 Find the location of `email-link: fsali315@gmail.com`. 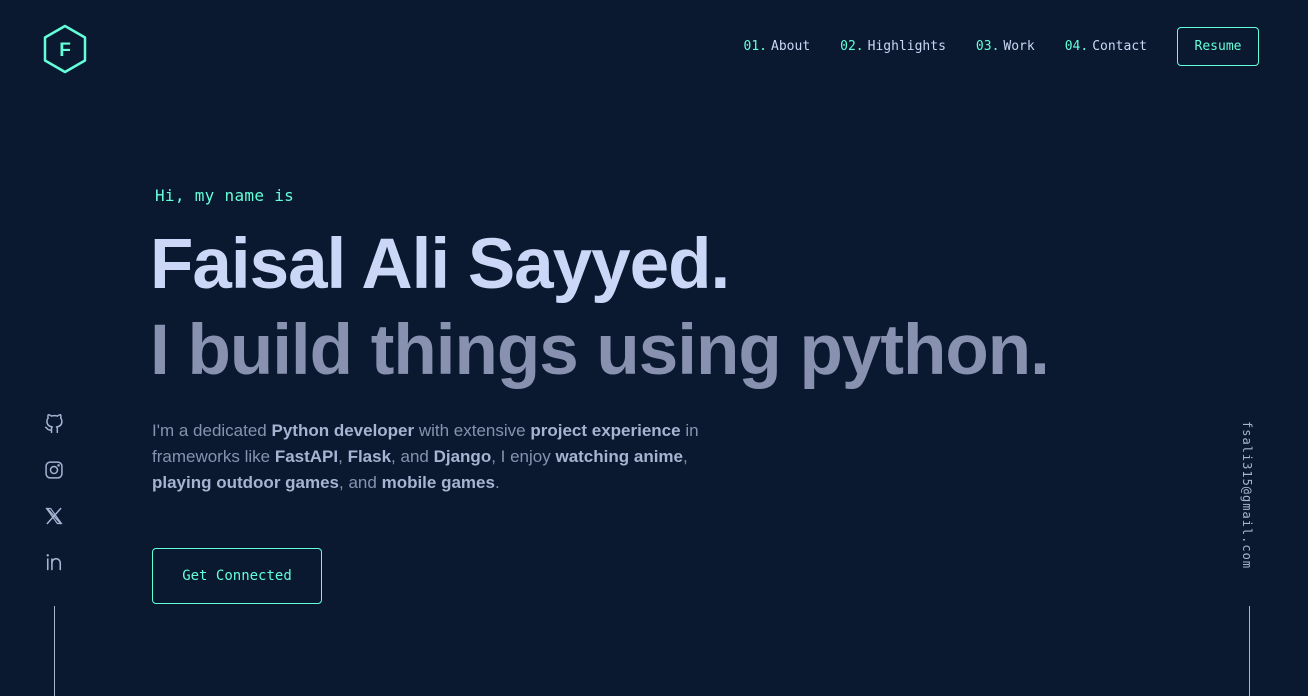

email-link: fsali315@gmail.com is located at coordinates (1247, 495).